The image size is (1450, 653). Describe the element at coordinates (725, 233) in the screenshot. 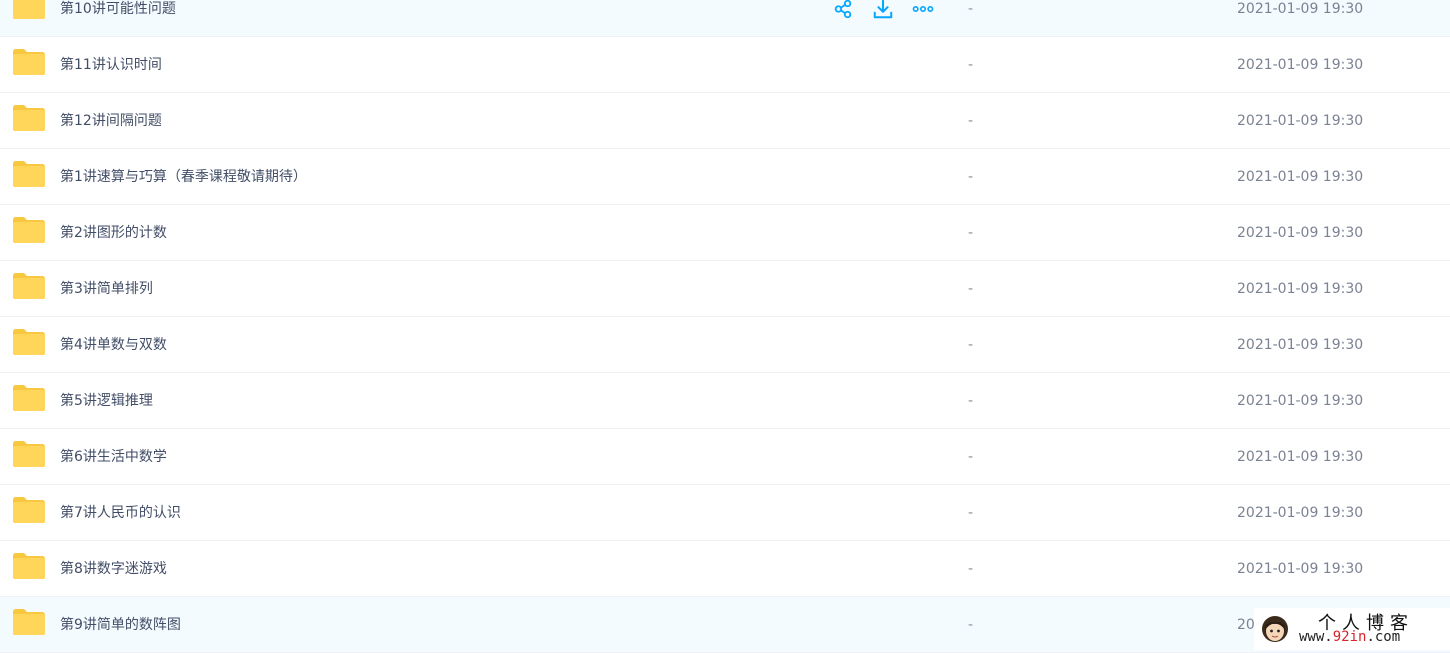

I see `file-row: 第2讲图形的计数 - 2021-01-09 19:30` at that location.